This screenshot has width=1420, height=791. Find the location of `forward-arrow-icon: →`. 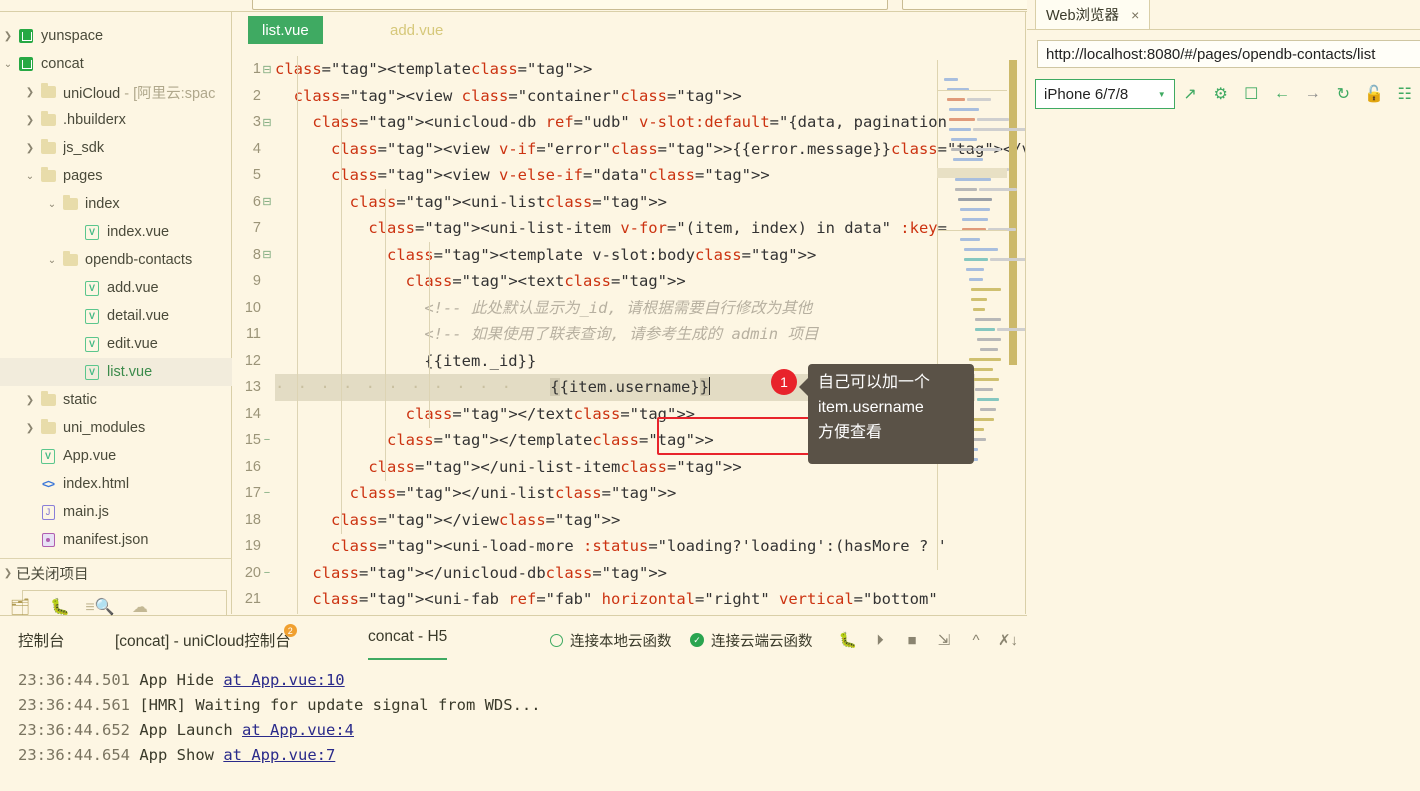

forward-arrow-icon: → is located at coordinates (1312, 94).